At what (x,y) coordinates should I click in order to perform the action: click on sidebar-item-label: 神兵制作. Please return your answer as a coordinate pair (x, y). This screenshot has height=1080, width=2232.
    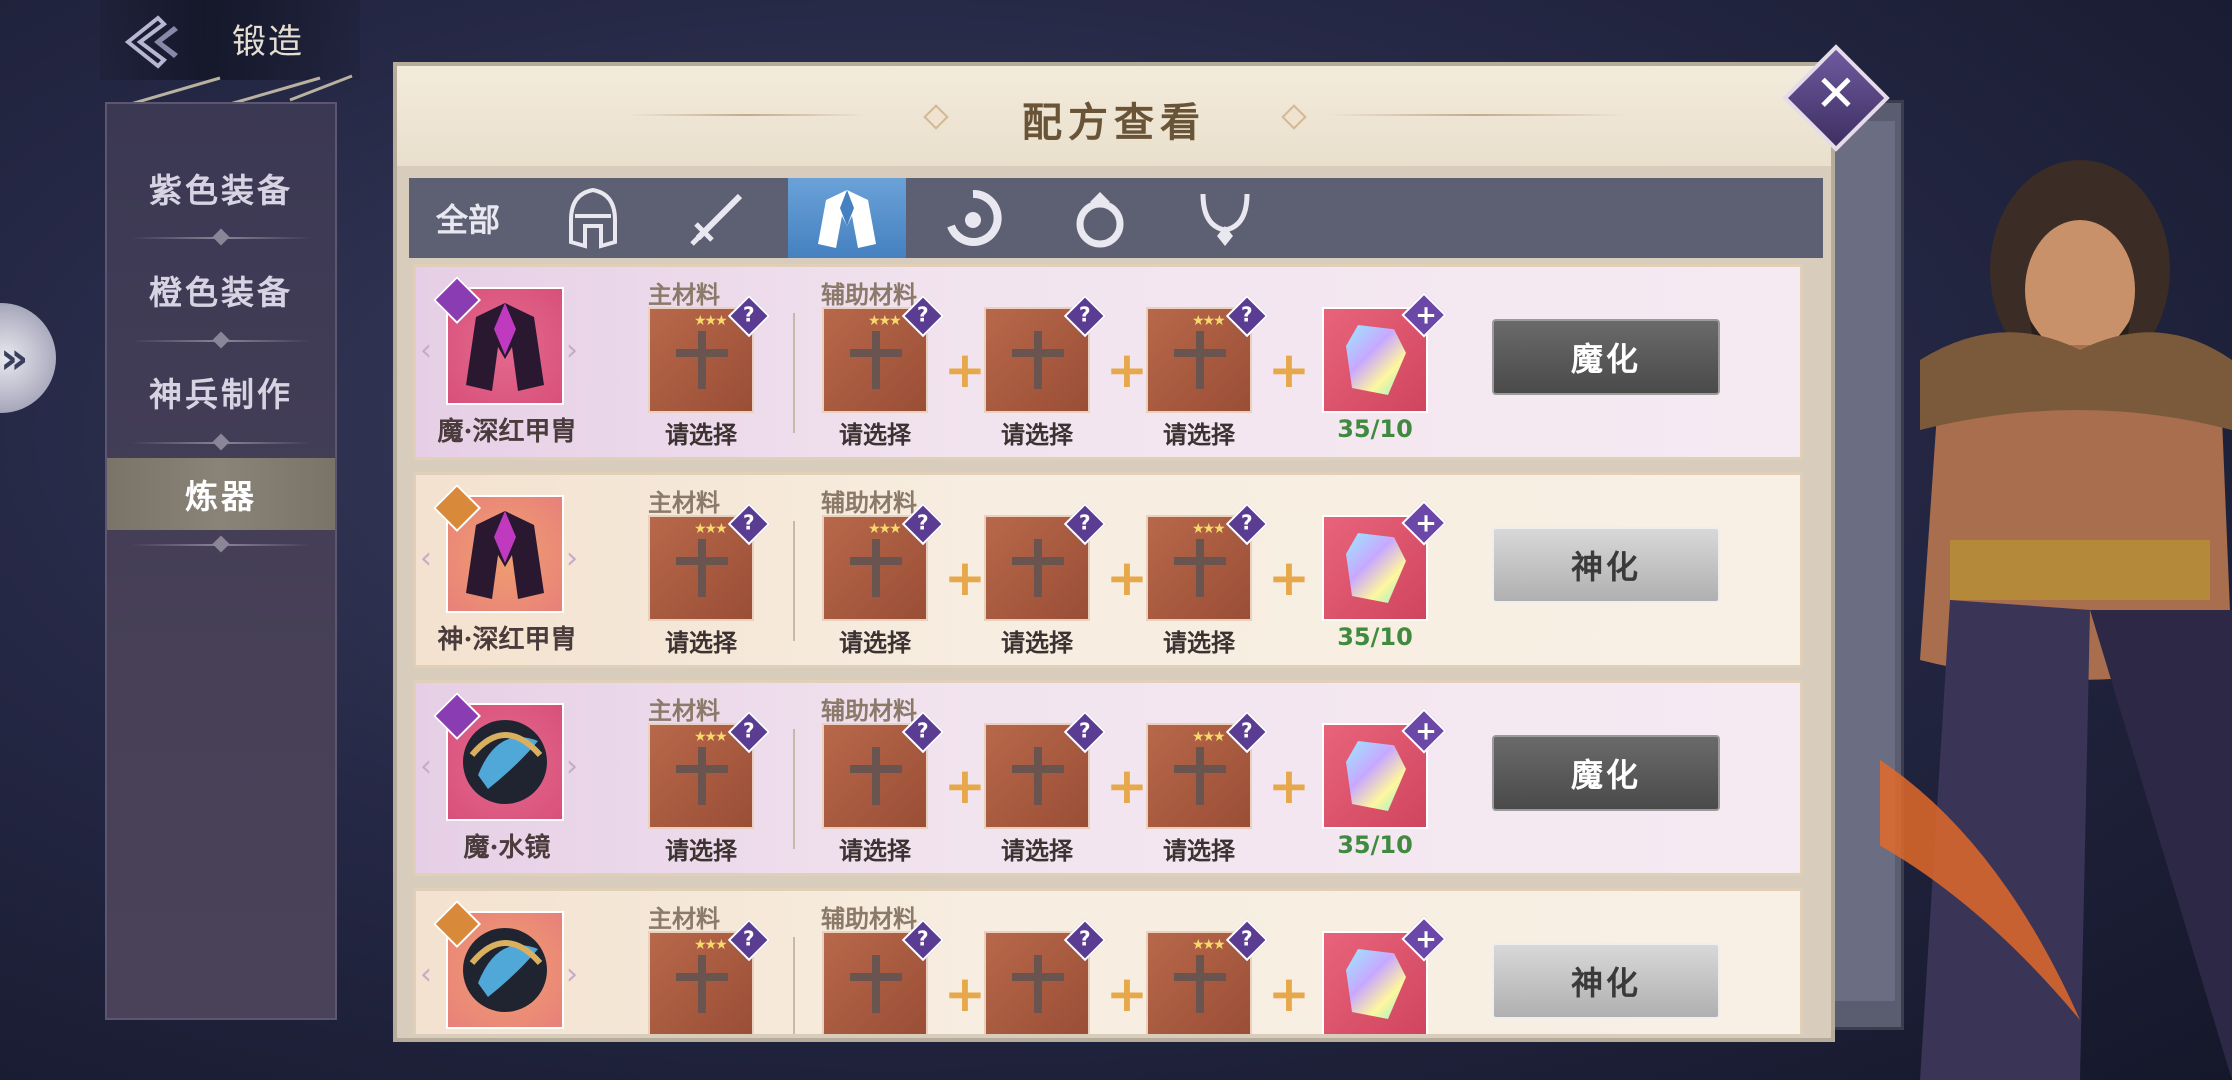
    Looking at the image, I should click on (221, 394).